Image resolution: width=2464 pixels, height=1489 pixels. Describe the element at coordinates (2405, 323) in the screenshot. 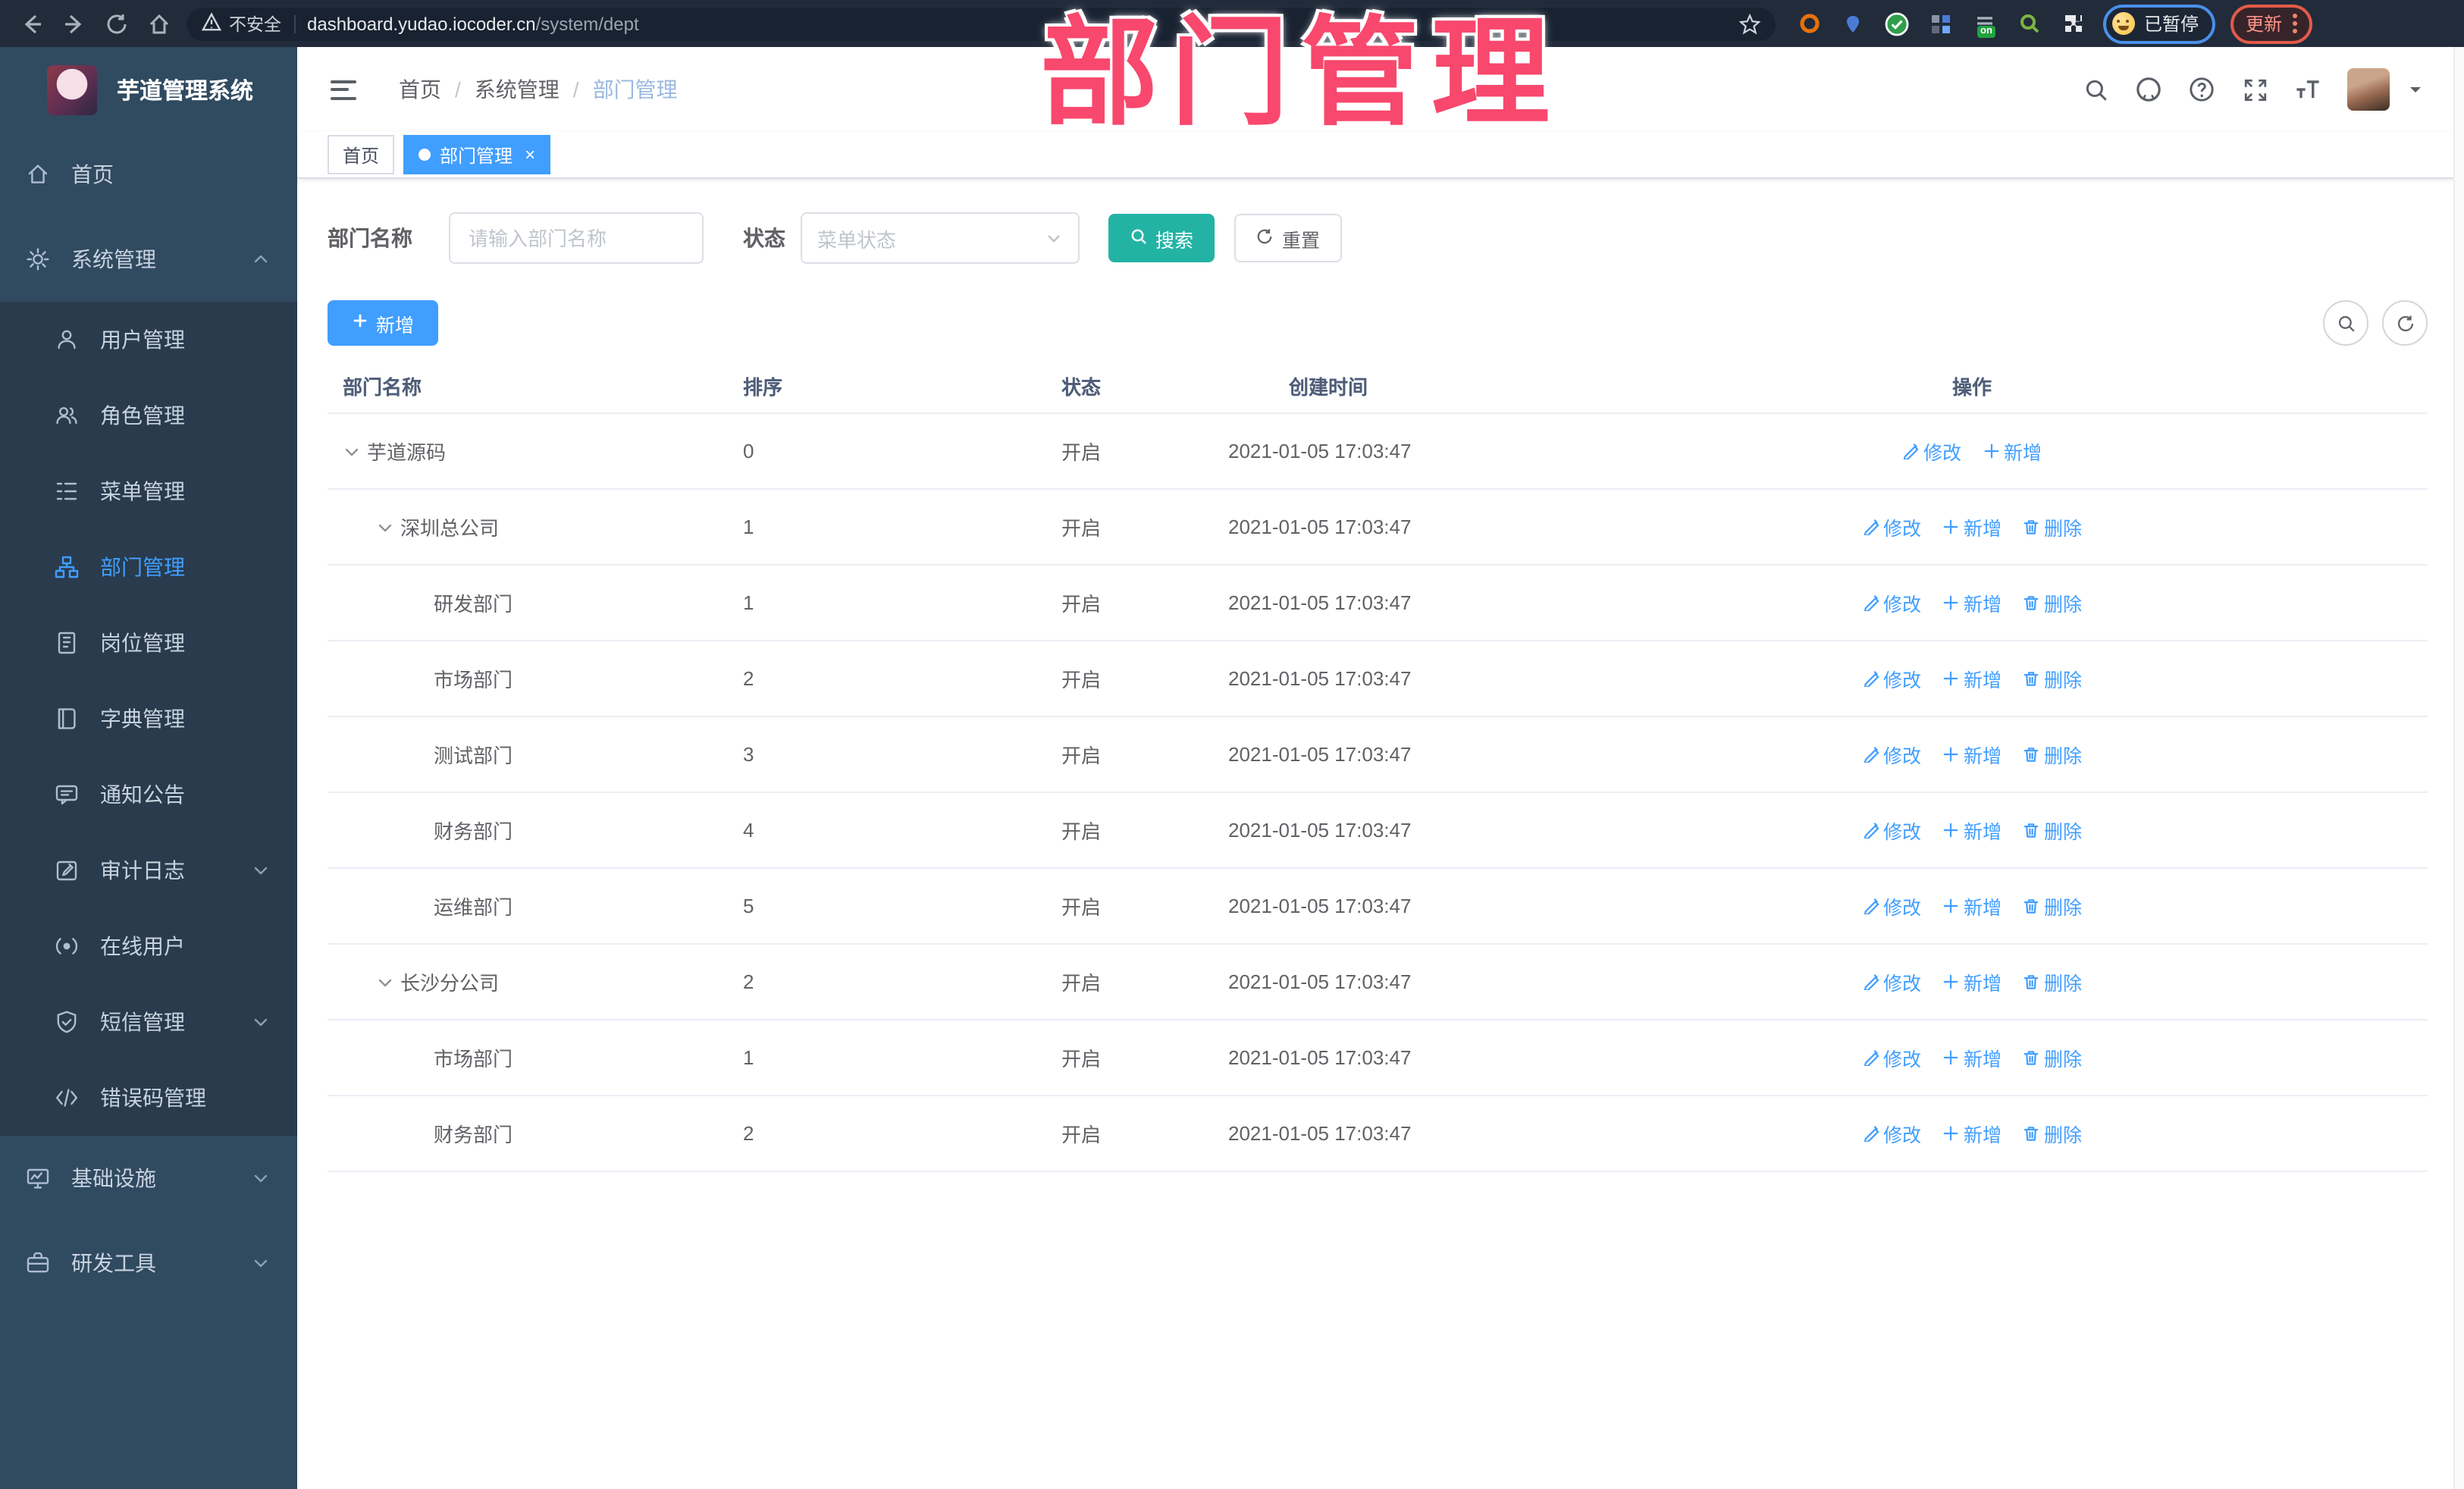

I see `refresh-table-button` at that location.